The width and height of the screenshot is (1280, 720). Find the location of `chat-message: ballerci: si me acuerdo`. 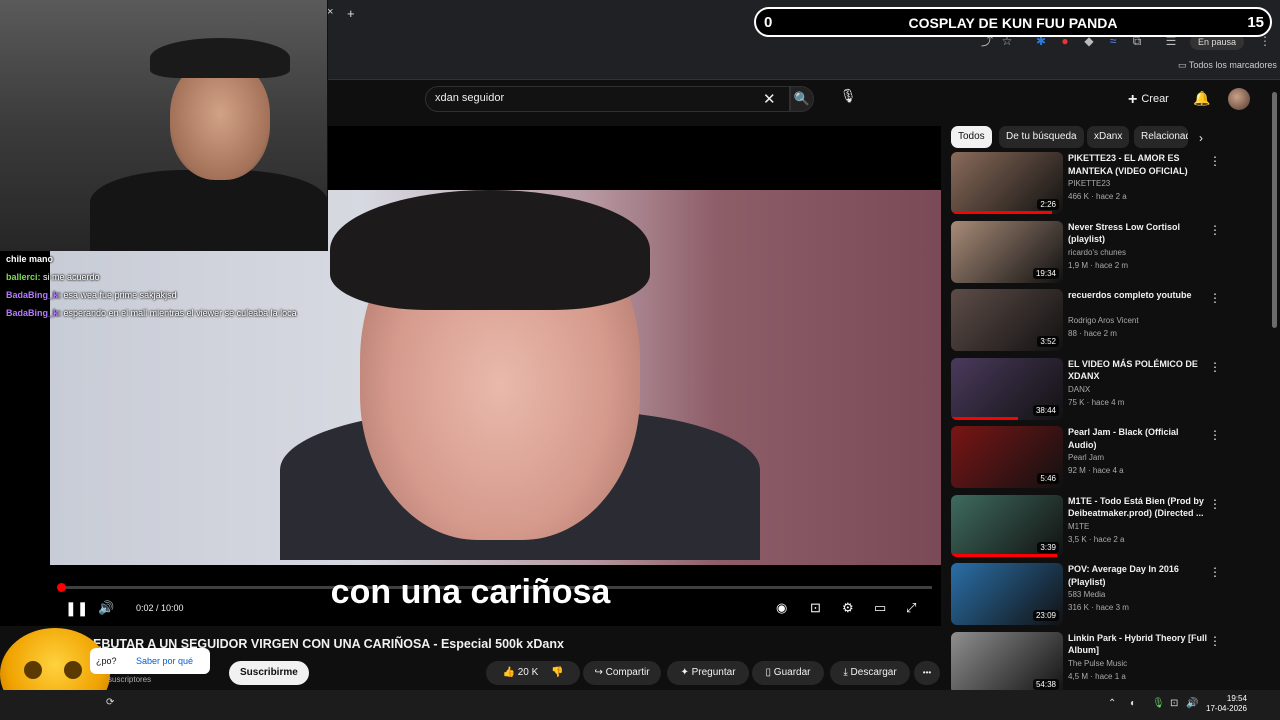

chat-message: ballerci: si me acuerdo is located at coordinates (161, 277).